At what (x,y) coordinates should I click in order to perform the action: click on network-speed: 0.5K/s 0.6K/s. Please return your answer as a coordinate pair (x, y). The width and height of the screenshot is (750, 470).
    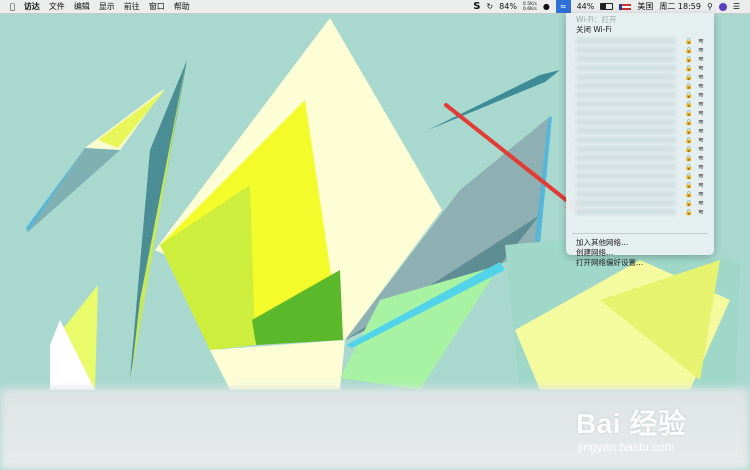
    Looking at the image, I should click on (530, 7).